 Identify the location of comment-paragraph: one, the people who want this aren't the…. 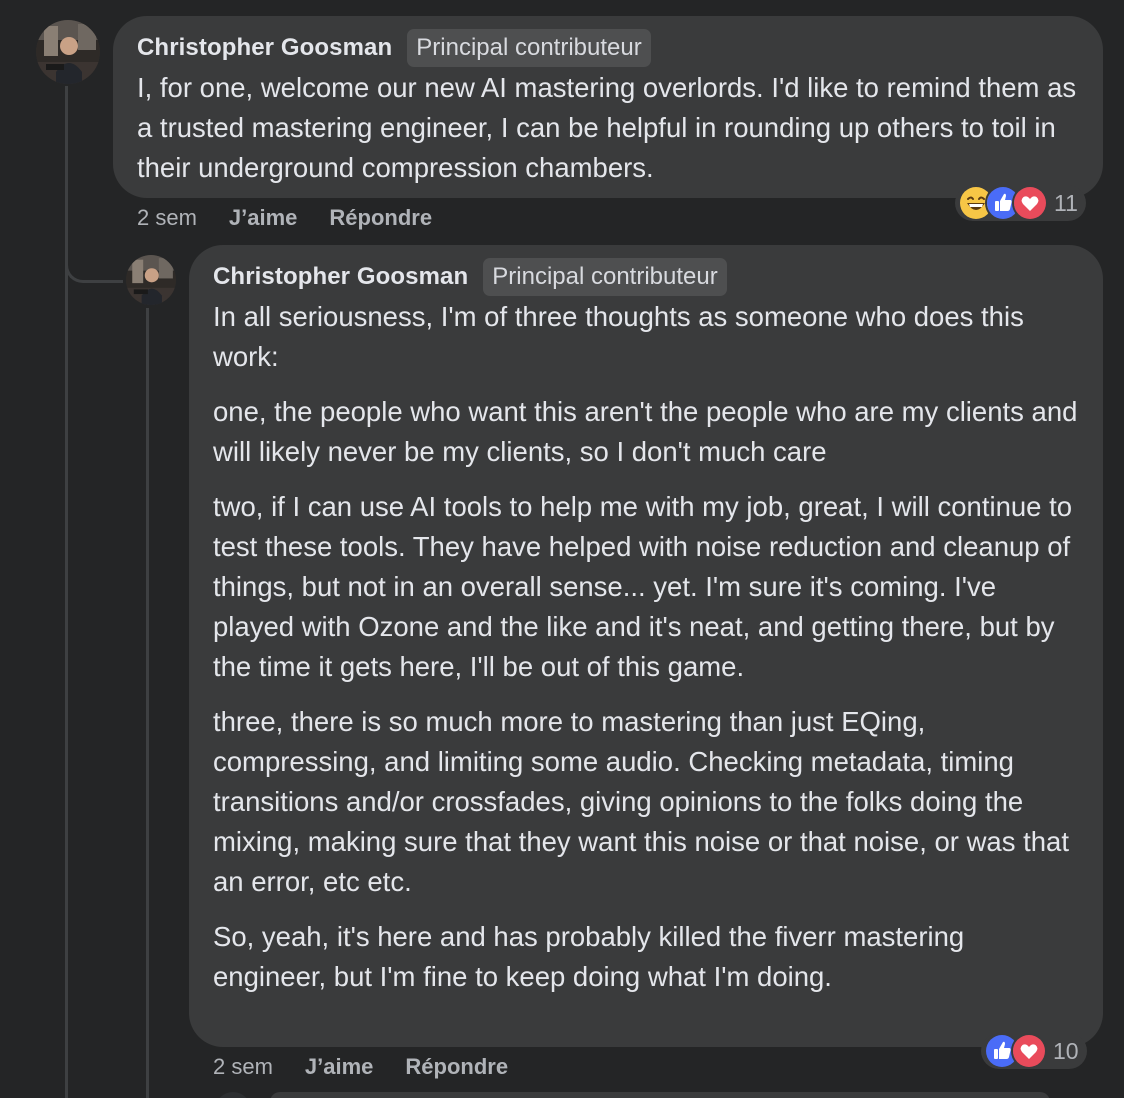
(645, 431).